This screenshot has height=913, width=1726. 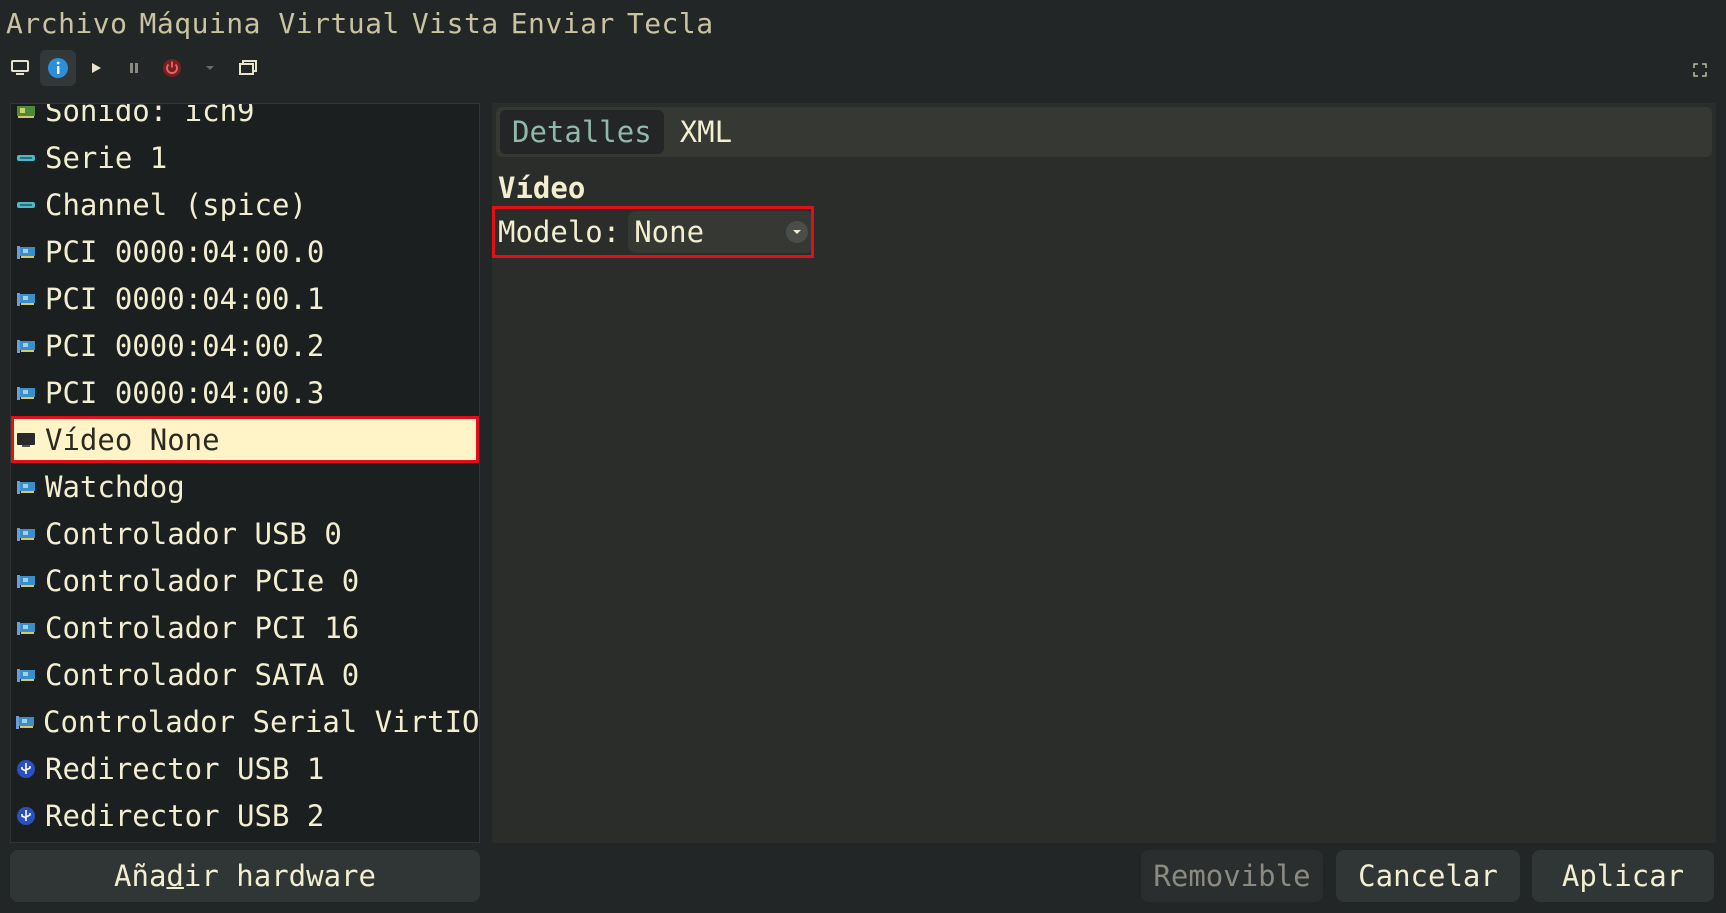 What do you see at coordinates (150, 115) in the screenshot?
I see `hardware-item-label: Sonido: ich9` at bounding box center [150, 115].